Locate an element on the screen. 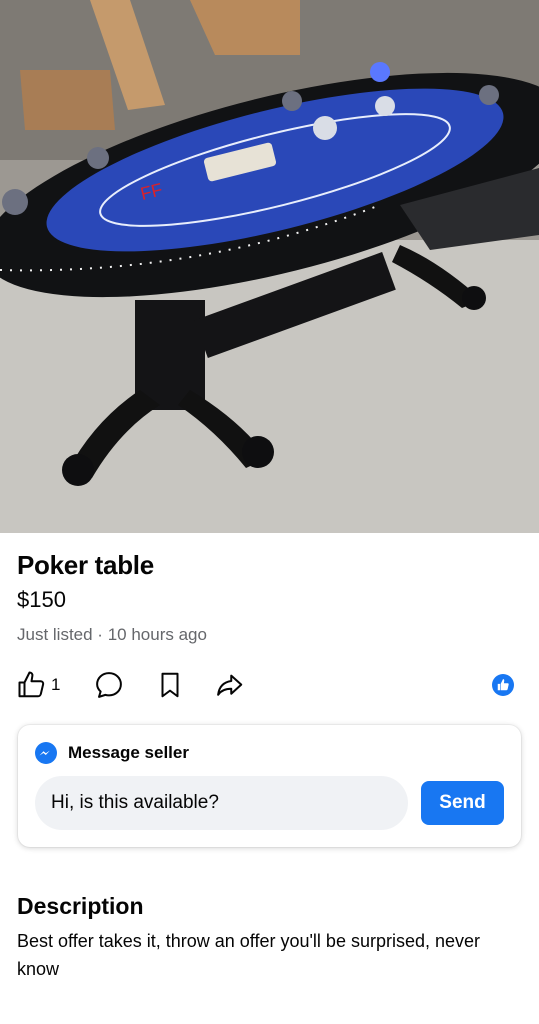  action-row: 1 is located at coordinates (269, 686).